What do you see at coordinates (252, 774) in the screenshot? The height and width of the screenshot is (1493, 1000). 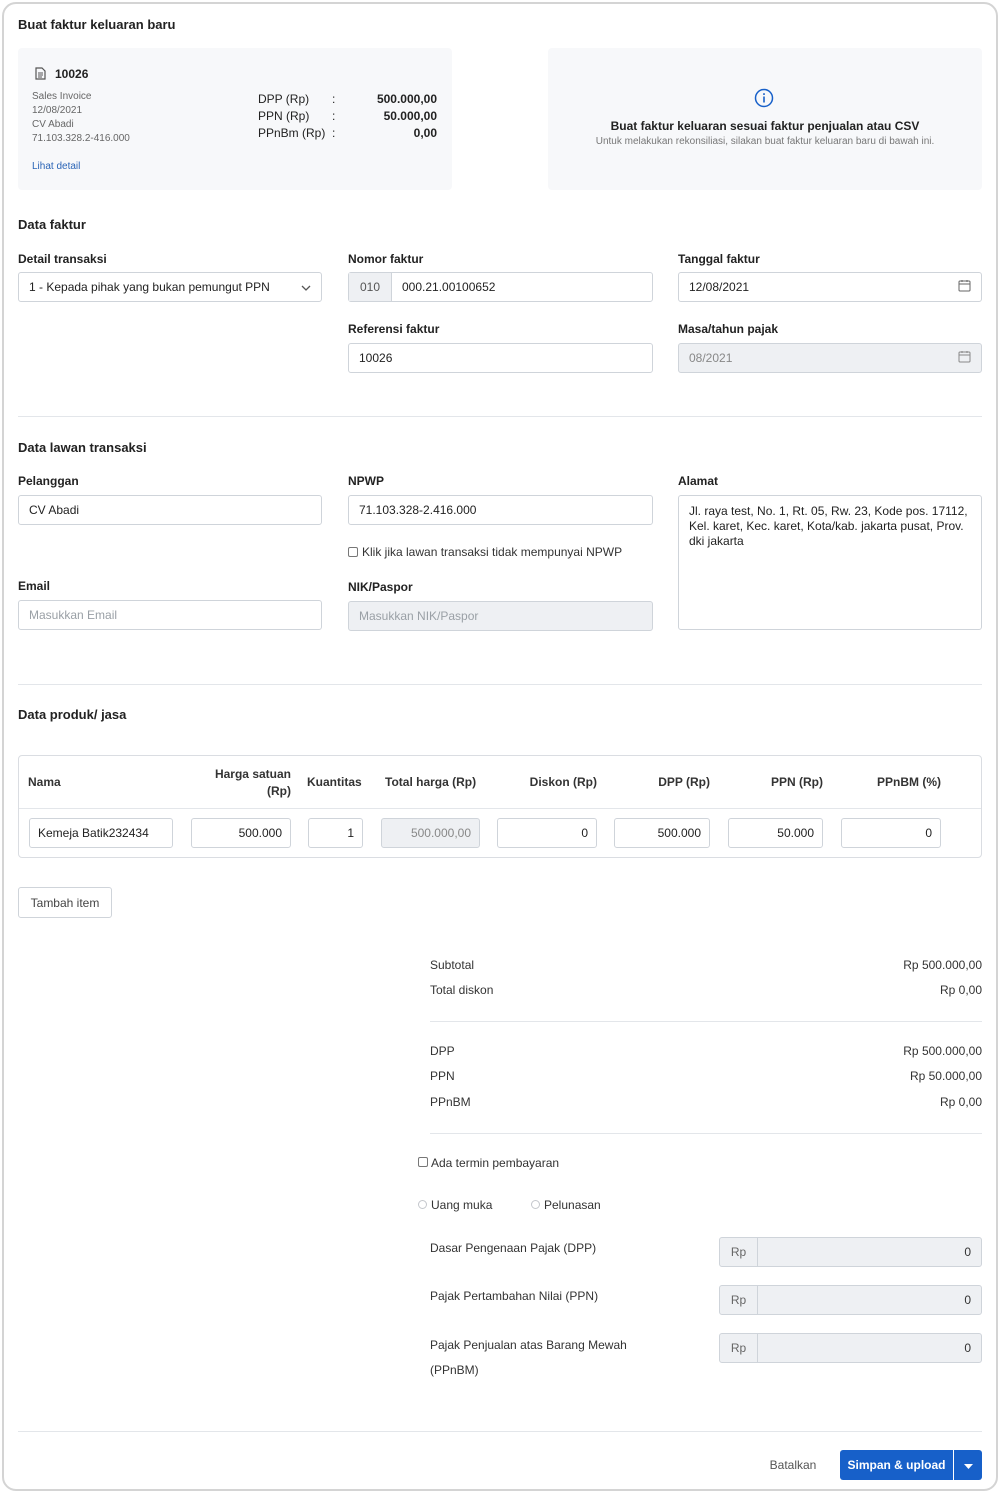 I see `col-harga-line1: Harga satuan` at bounding box center [252, 774].